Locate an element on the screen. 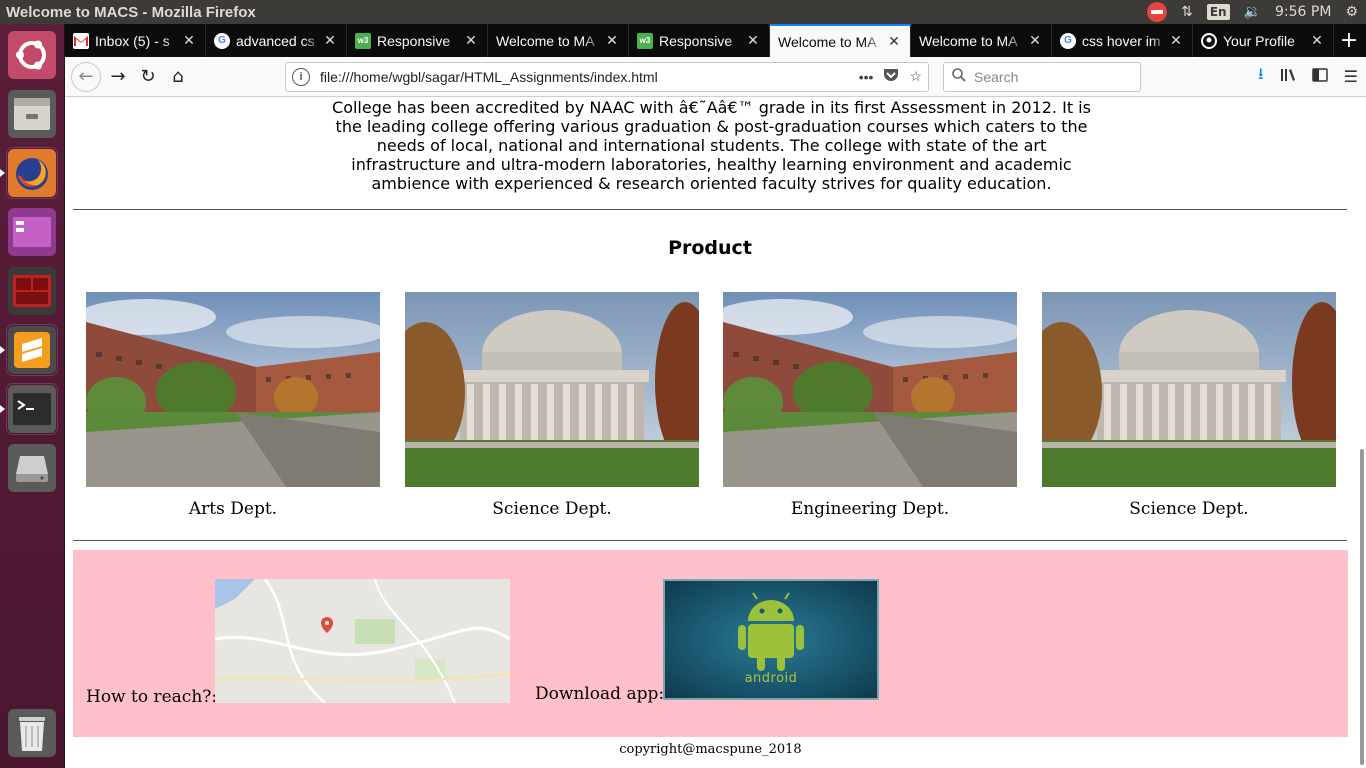 The height and width of the screenshot is (768, 1366). scrollbar-thumb is located at coordinates (1362, 607).